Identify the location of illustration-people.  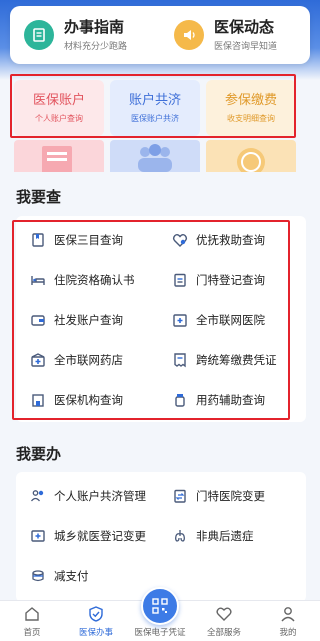
(155, 156).